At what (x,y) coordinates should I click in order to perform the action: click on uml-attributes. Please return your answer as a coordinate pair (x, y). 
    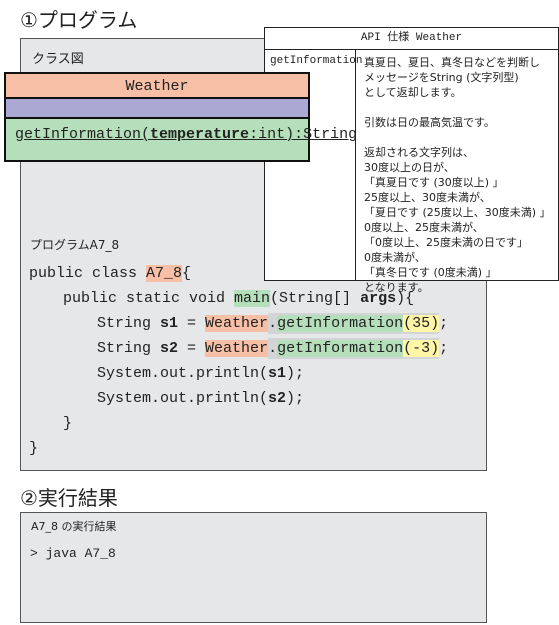
    Looking at the image, I should click on (157, 109).